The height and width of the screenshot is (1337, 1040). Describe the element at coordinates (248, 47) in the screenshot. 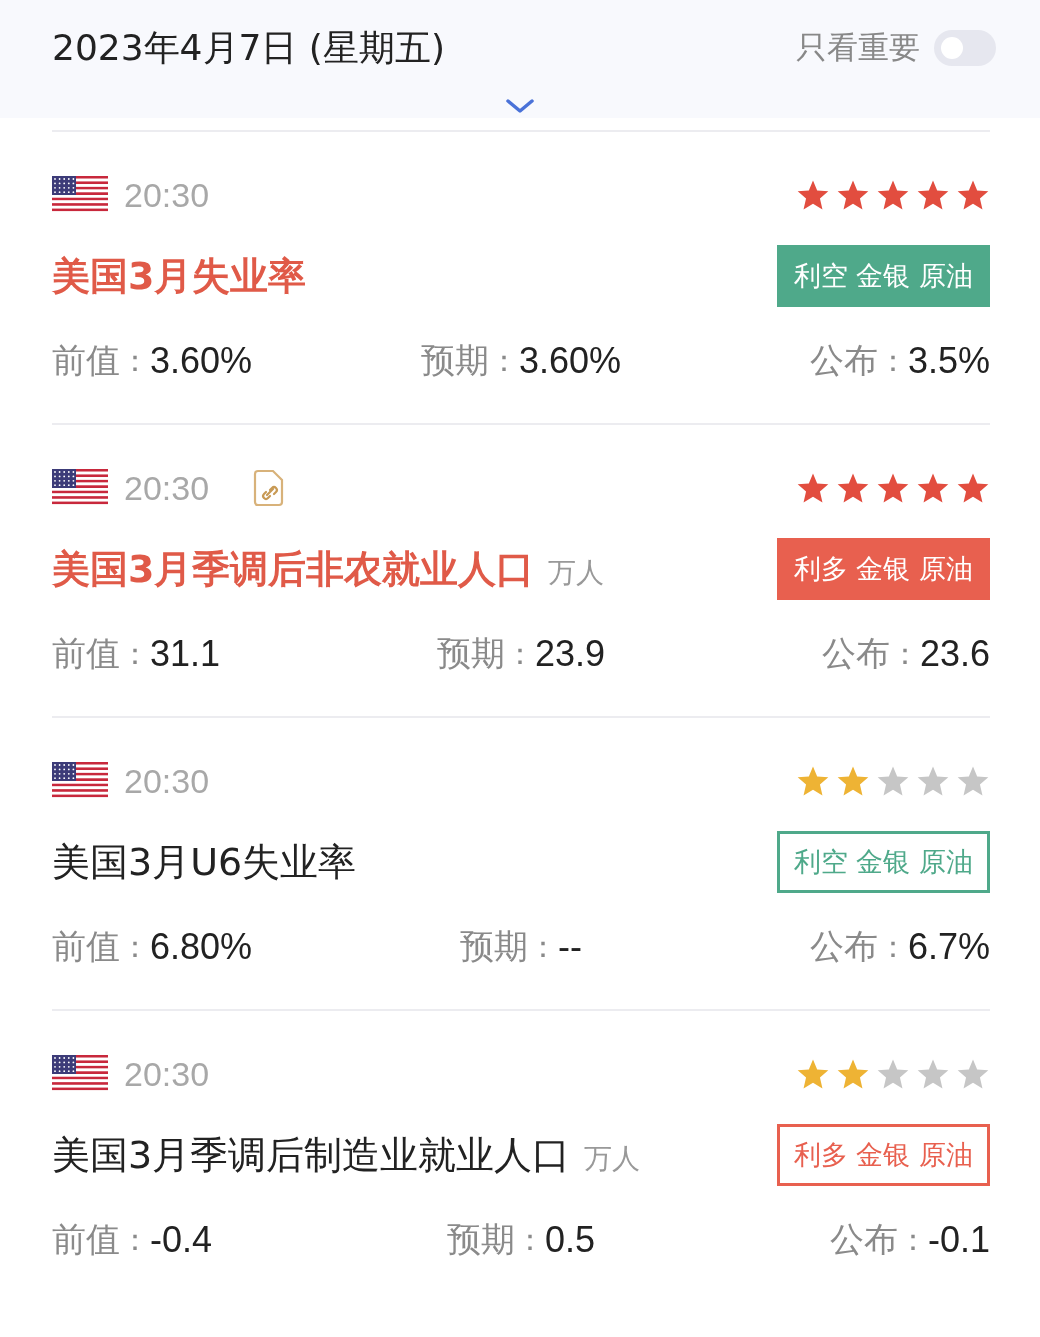

I see `date-title: 2023年4月7日 (星期五)` at that location.